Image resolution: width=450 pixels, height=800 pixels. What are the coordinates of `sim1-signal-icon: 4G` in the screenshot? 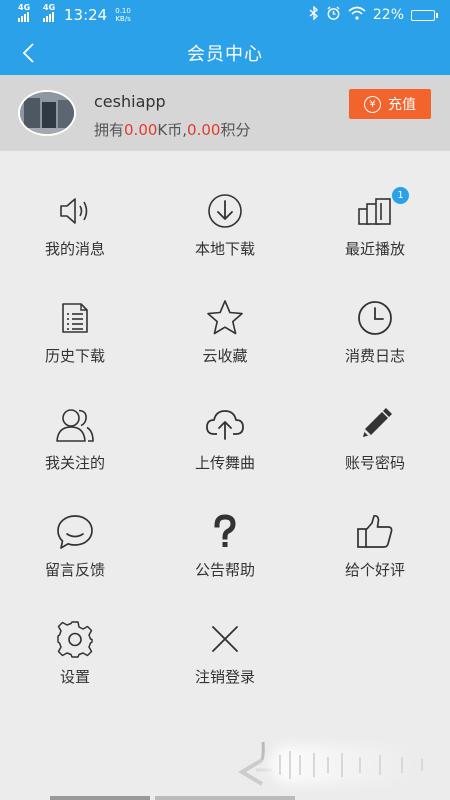 It's located at (24, 13).